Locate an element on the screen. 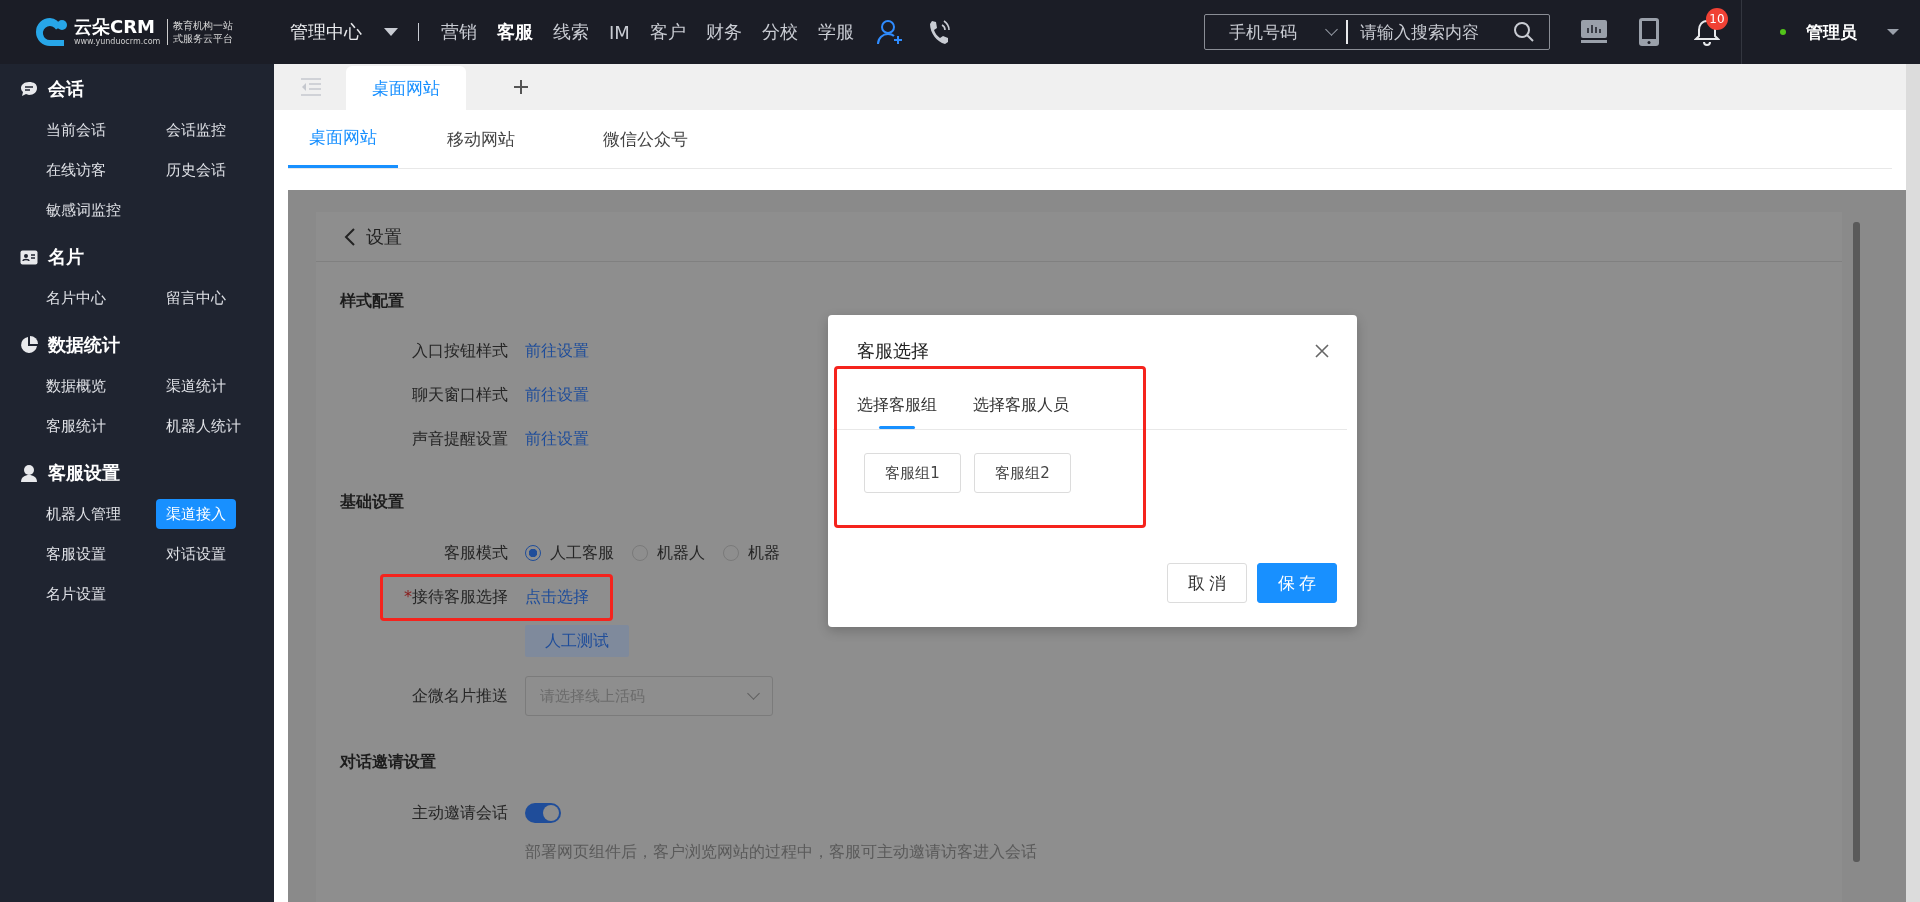 The height and width of the screenshot is (902, 1920). page-title: 设置 is located at coordinates (384, 236).